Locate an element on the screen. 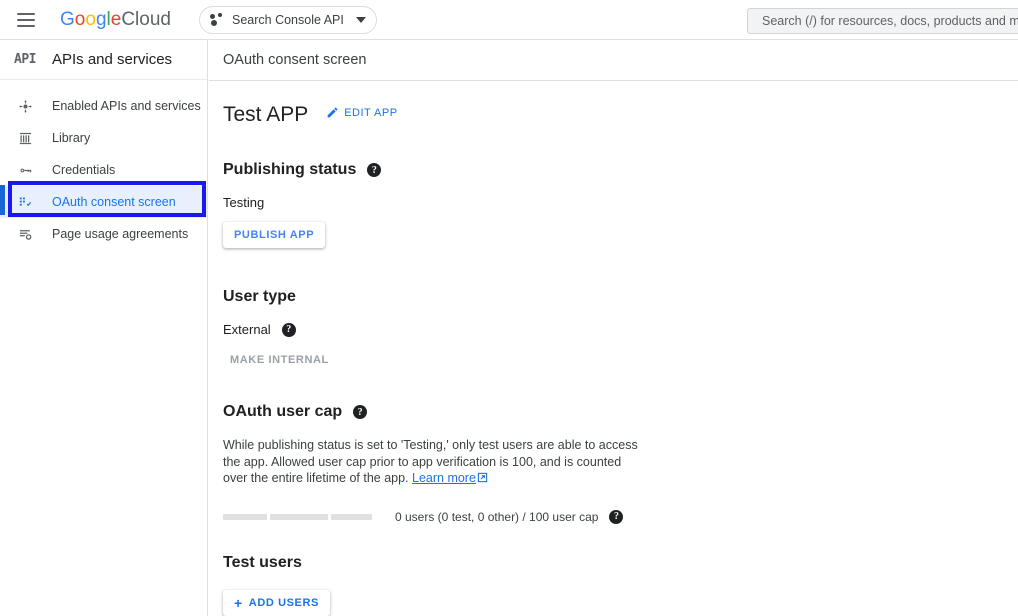  sidebar-item-label: Enabled APIs and services is located at coordinates (126, 106).